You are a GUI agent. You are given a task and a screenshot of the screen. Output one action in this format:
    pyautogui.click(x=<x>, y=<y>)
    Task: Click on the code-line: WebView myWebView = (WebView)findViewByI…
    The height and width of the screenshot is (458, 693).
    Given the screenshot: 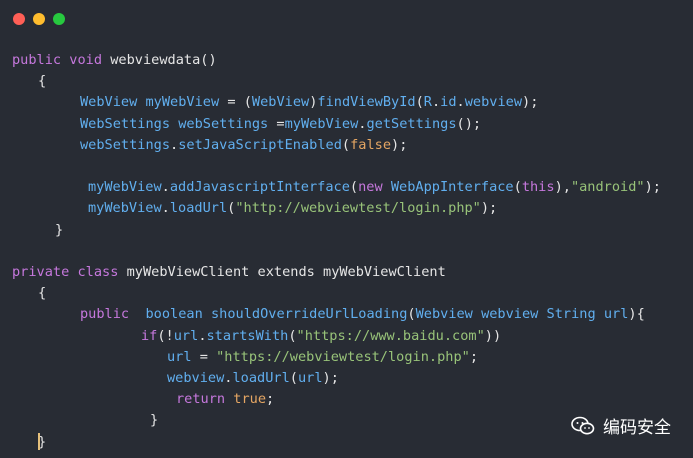 What is the action you would take?
    pyautogui.click(x=309, y=102)
    